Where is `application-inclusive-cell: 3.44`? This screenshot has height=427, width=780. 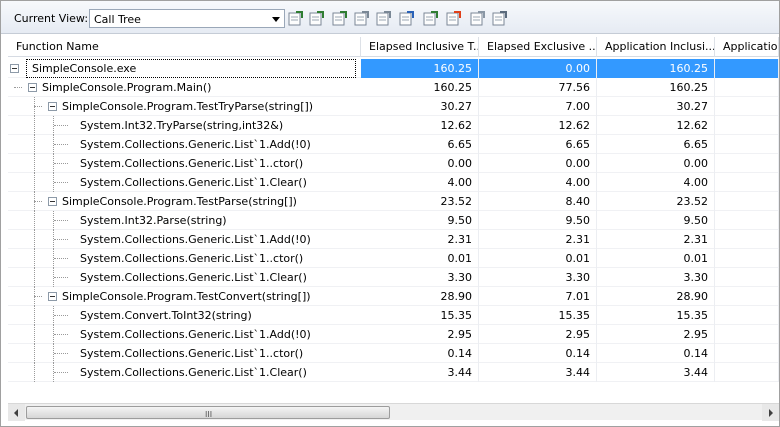
application-inclusive-cell: 3.44 is located at coordinates (656, 372).